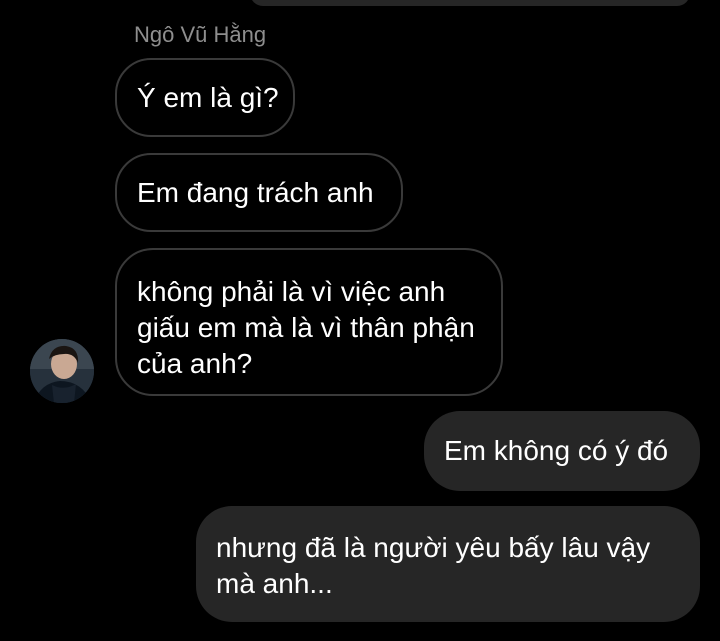  Describe the element at coordinates (205, 97) in the screenshot. I see `incoming-message-bubble: Ý em là gì?` at that location.